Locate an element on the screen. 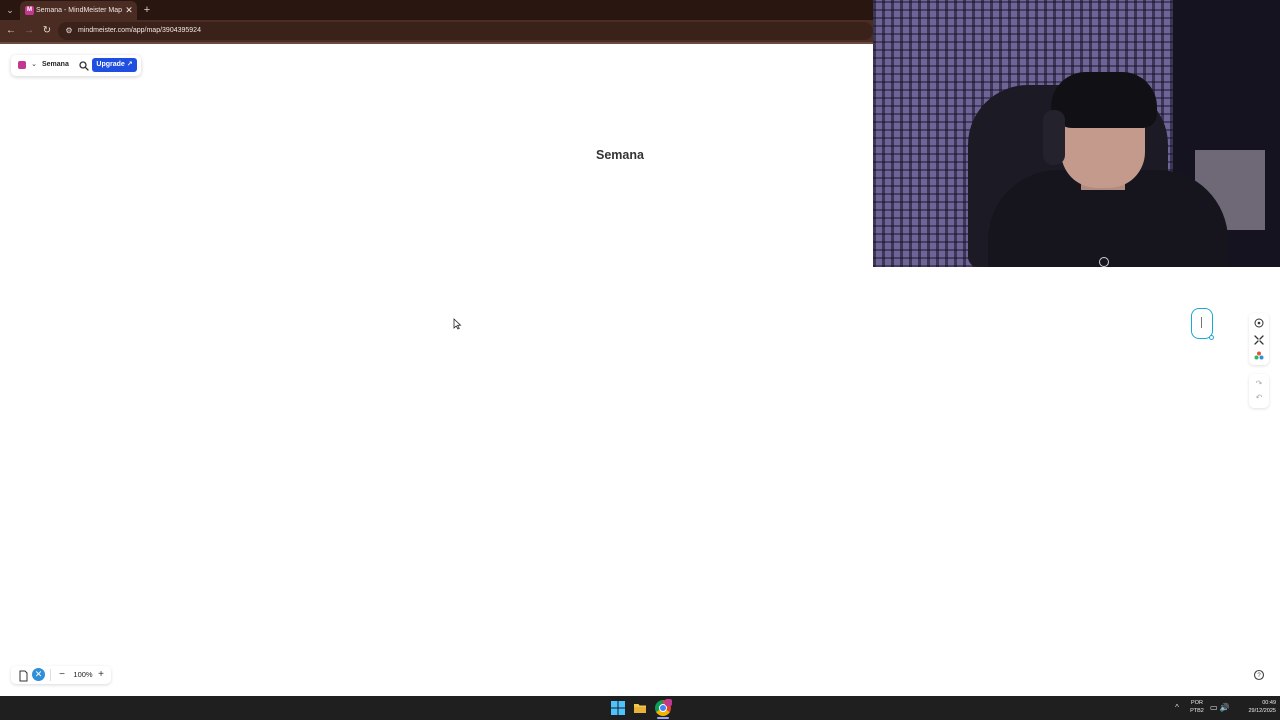  mindmeister-logo-icon is located at coordinates (22, 65).